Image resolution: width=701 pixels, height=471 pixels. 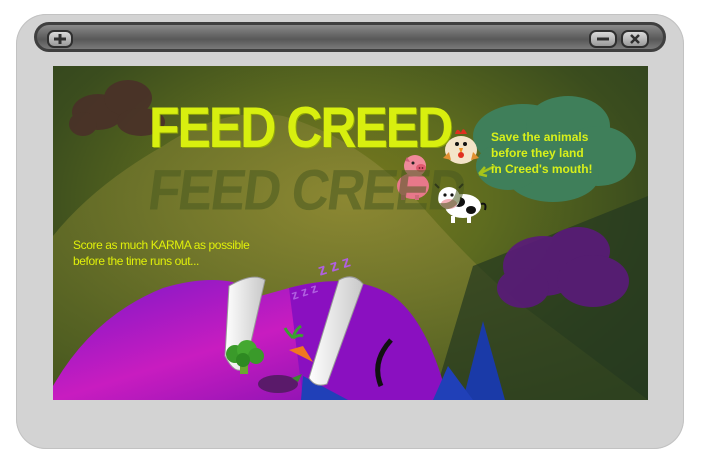 I want to click on game-title: FEED CREED, so click(x=301, y=127).